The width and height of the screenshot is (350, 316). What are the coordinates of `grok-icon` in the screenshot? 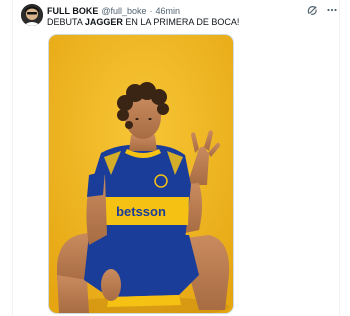 It's located at (312, 10).